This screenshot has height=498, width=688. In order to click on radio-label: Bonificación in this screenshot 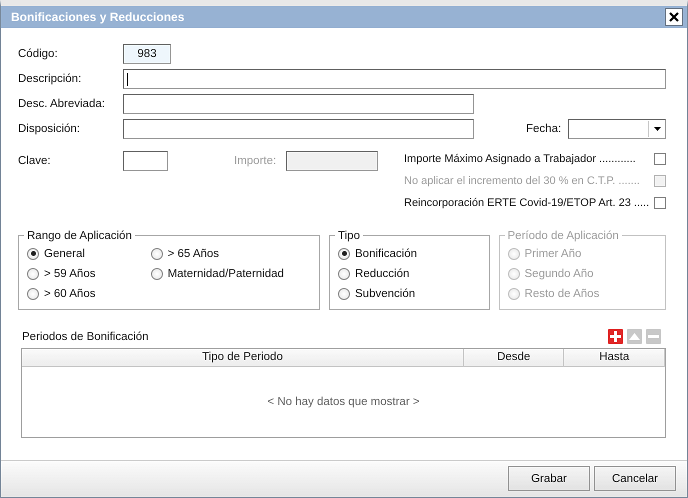, I will do `click(386, 254)`.